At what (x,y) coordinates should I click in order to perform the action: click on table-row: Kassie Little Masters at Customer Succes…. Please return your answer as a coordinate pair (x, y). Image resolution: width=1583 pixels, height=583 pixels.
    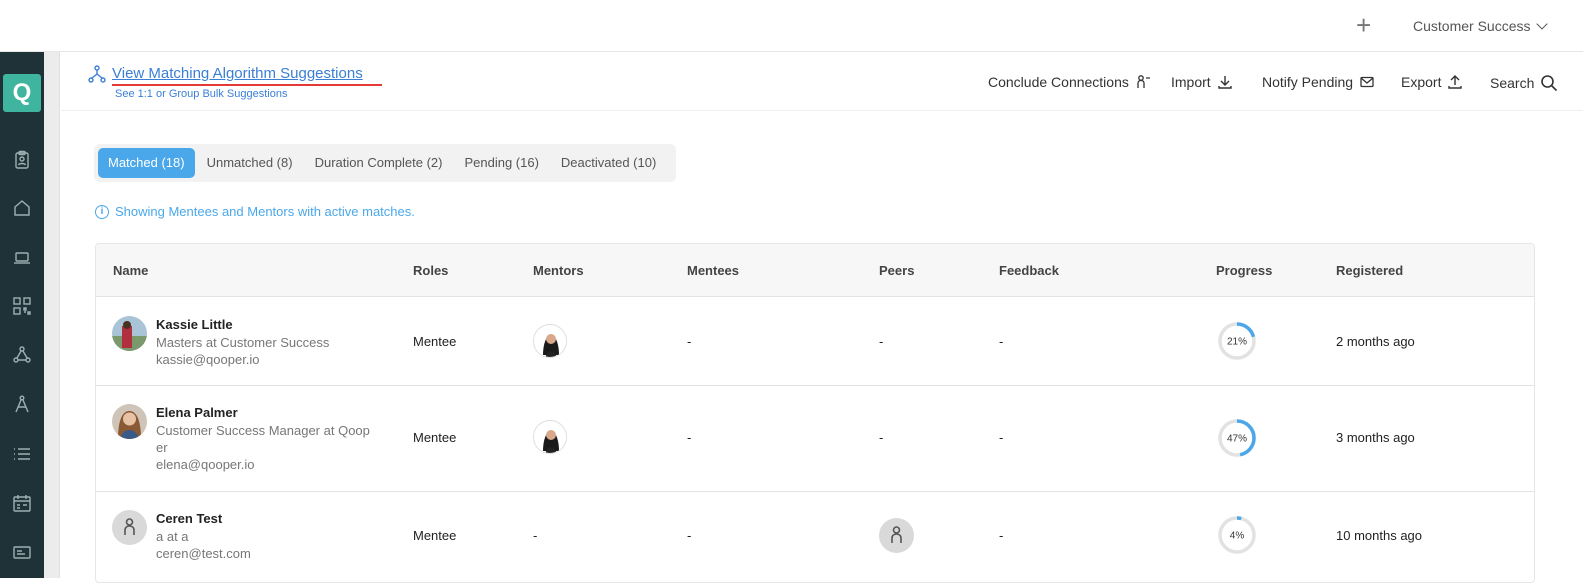
    Looking at the image, I should click on (815, 341).